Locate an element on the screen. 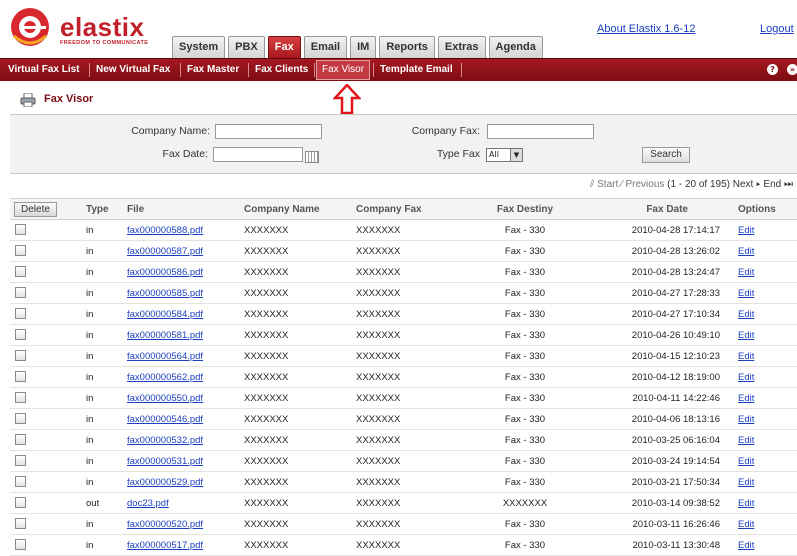  company-name-input is located at coordinates (268, 131).